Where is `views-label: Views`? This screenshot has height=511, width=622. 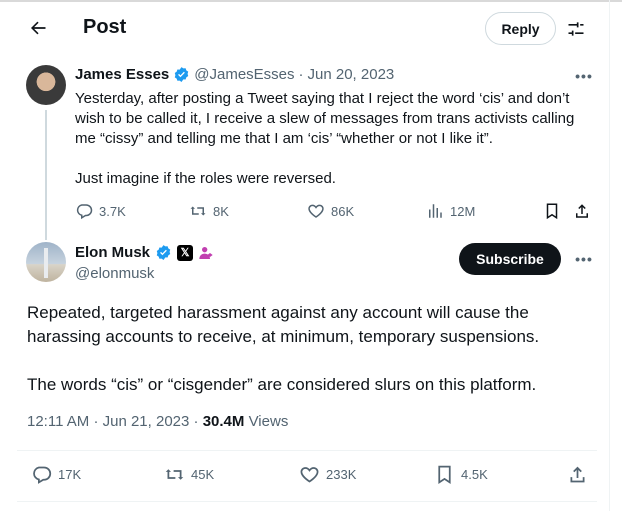 views-label: Views is located at coordinates (268, 421).